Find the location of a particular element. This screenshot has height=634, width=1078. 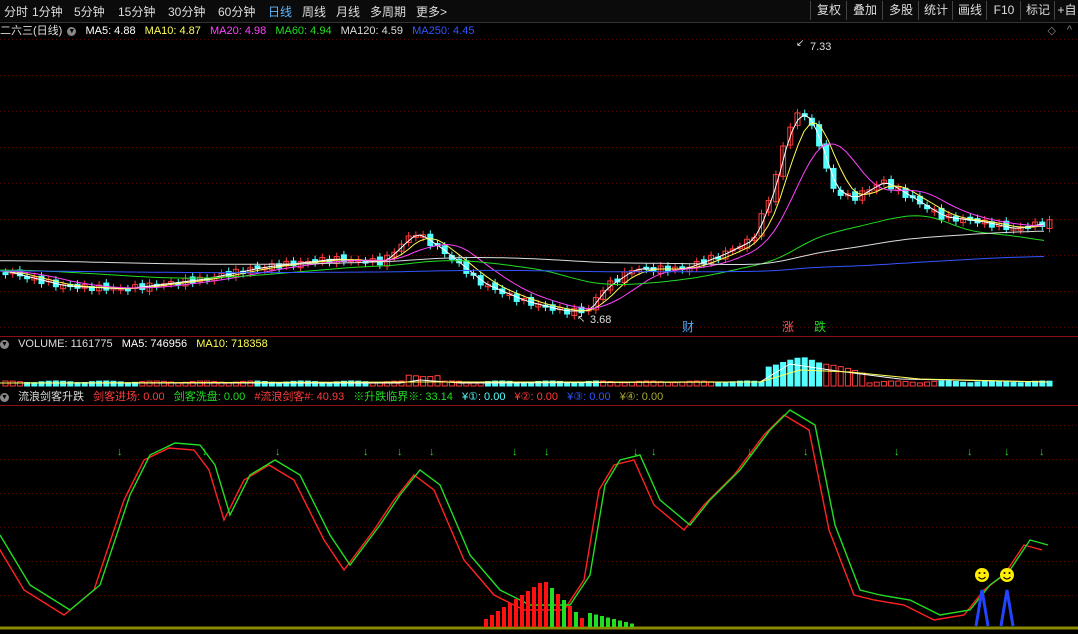

tab-multi-period: 多周期 is located at coordinates (388, 11).